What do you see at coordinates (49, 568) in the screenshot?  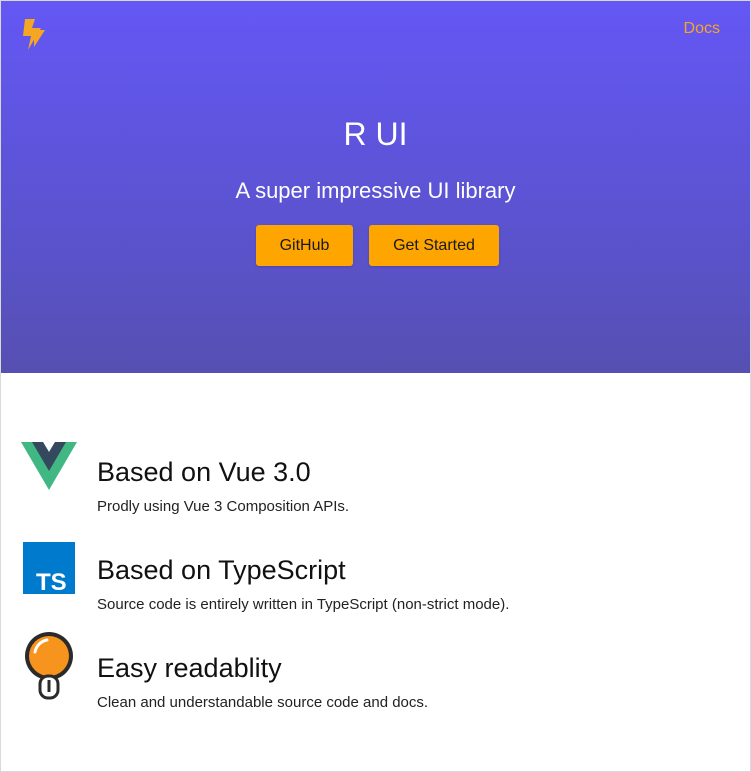 I see `typescript-logo-icon: TS` at bounding box center [49, 568].